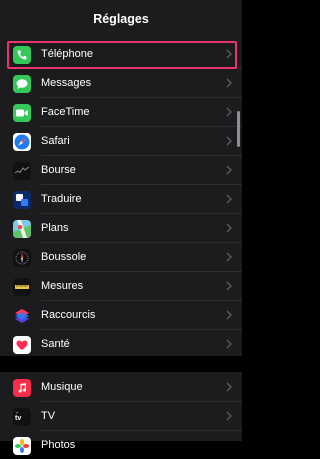 The image size is (320, 459). I want to click on facetime-icon, so click(22, 113).